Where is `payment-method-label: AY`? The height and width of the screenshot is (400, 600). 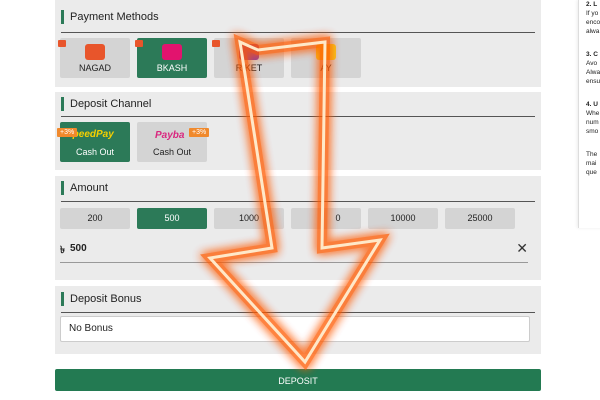 payment-method-label: AY is located at coordinates (326, 68).